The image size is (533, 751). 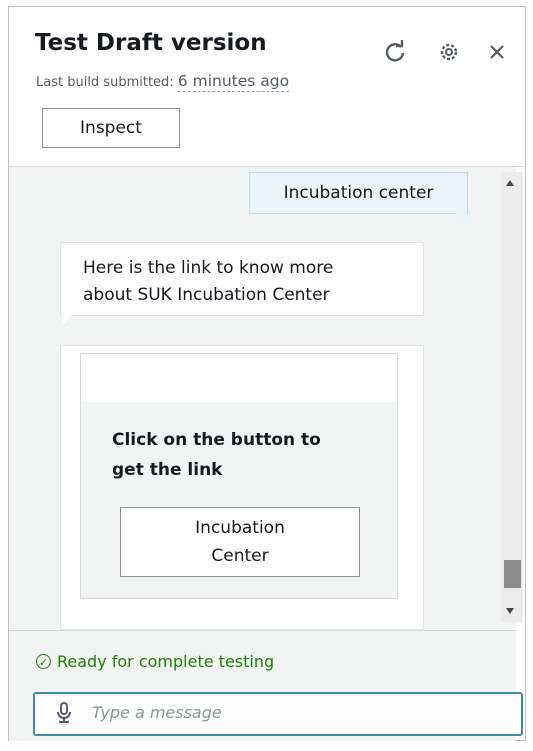 What do you see at coordinates (233, 82) in the screenshot?
I see `build-time-link: 6 minutes ago` at bounding box center [233, 82].